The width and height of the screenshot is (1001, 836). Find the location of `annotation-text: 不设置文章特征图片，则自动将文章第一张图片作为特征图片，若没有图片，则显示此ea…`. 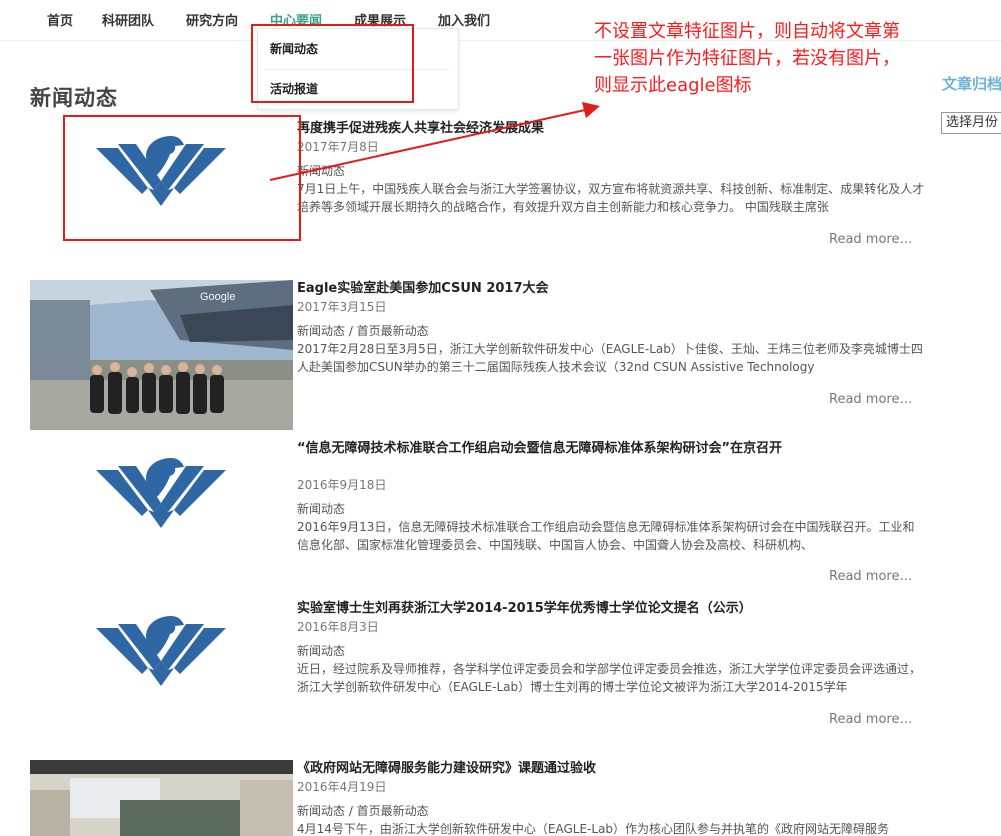

annotation-text: 不设置文章特征图片，则自动将文章第一张图片作为特征图片，若没有图片，则显示此ea… is located at coordinates (747, 58).